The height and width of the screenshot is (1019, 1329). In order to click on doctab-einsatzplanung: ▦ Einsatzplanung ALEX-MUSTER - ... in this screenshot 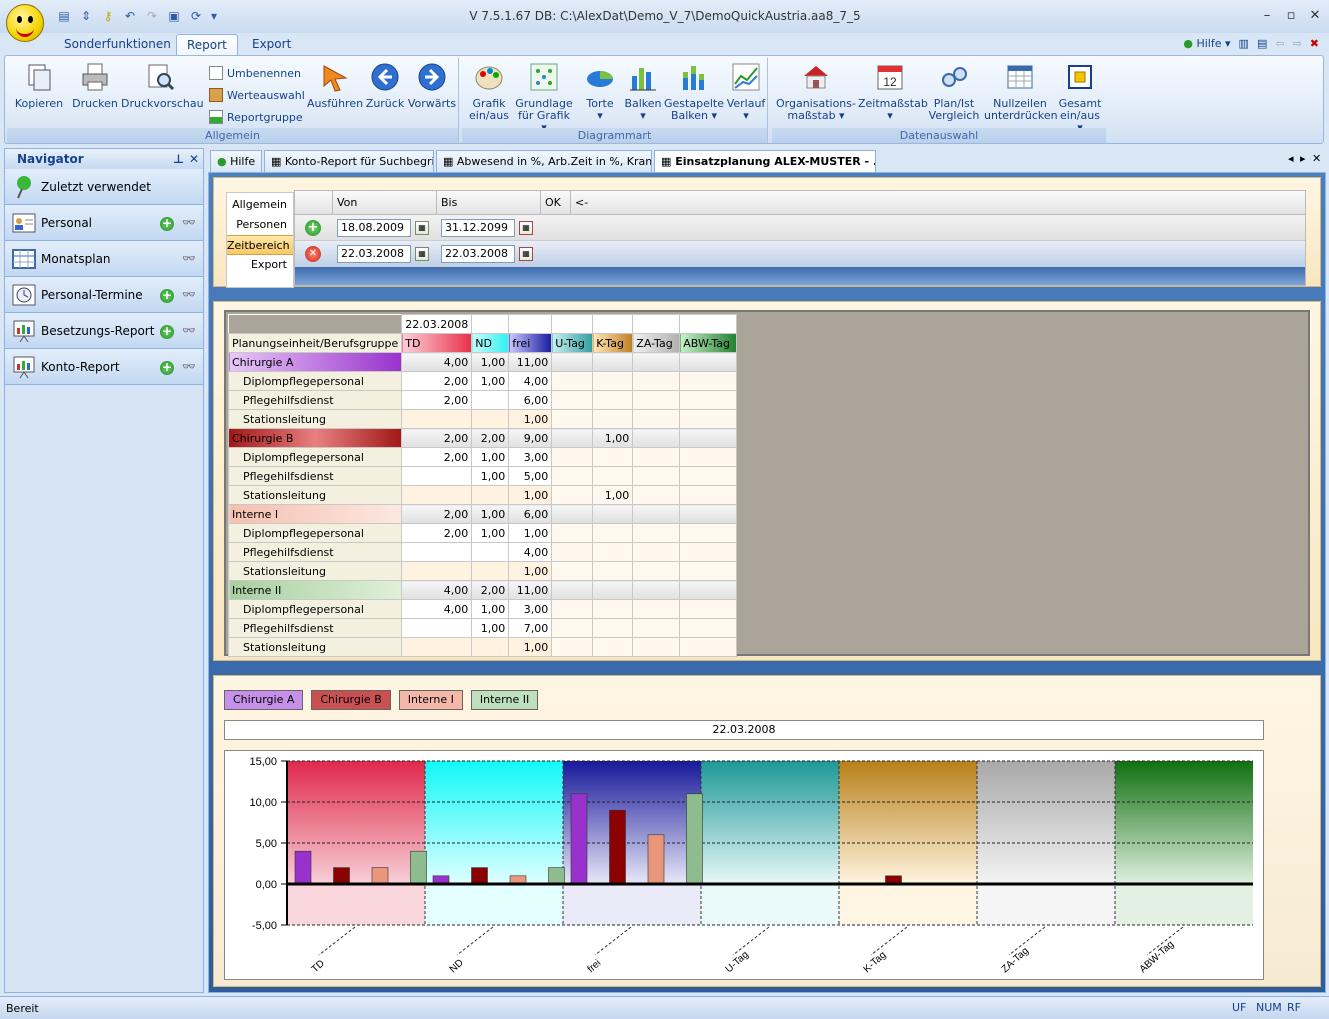, I will do `click(765, 161)`.